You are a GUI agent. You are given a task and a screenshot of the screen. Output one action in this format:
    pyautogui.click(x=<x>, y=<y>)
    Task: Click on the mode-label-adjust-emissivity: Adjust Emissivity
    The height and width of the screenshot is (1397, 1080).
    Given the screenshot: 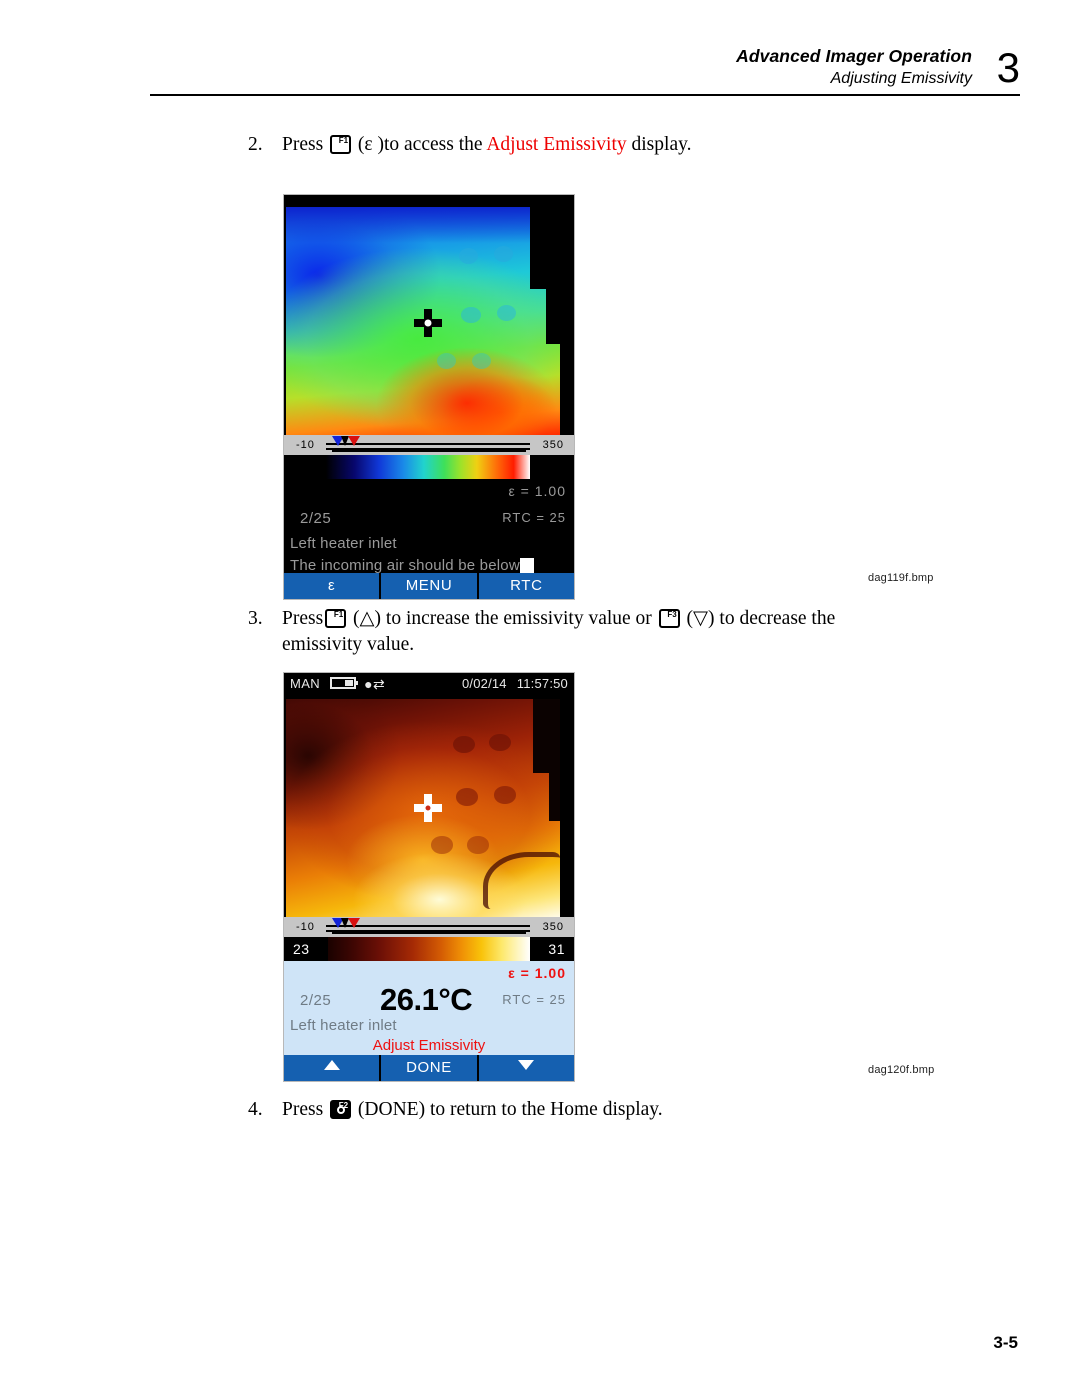 What is the action you would take?
    pyautogui.click(x=429, y=1045)
    